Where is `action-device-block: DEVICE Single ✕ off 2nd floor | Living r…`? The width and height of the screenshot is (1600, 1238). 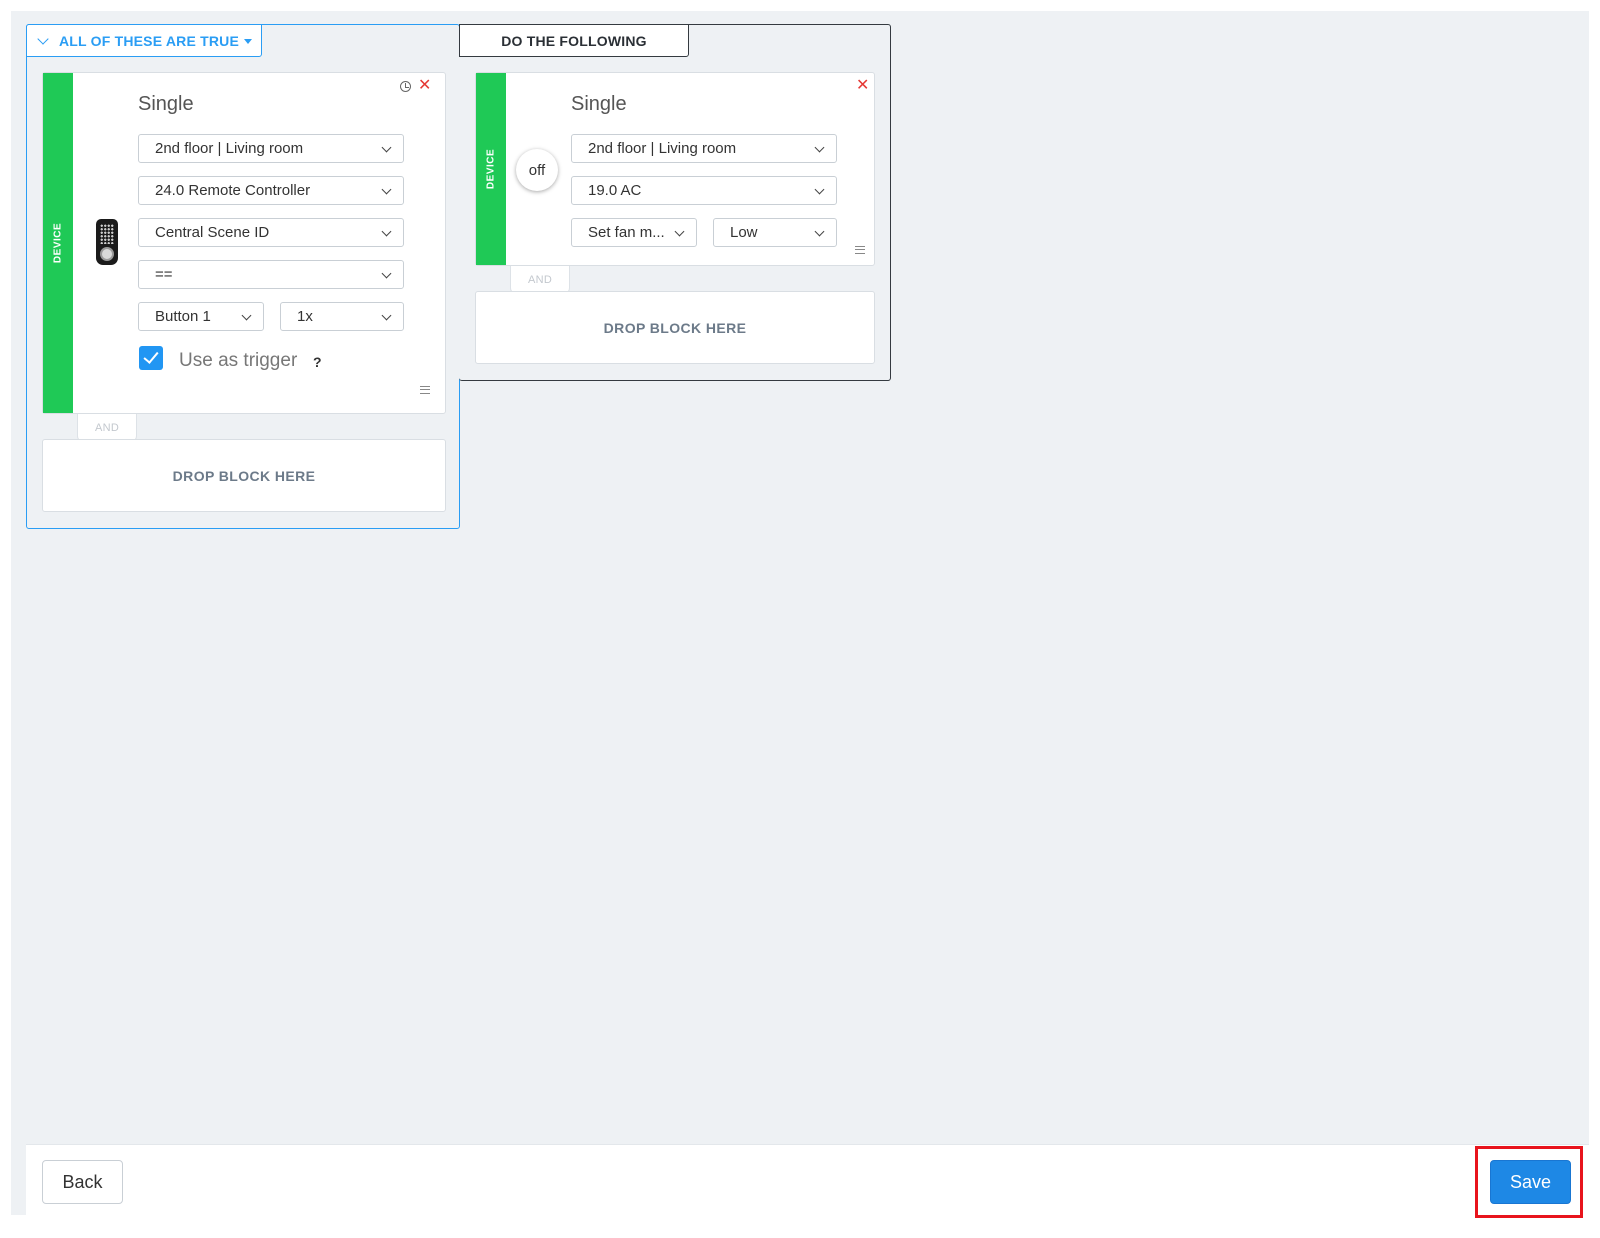
action-device-block: DEVICE Single ✕ off 2nd floor | Living r… is located at coordinates (675, 169).